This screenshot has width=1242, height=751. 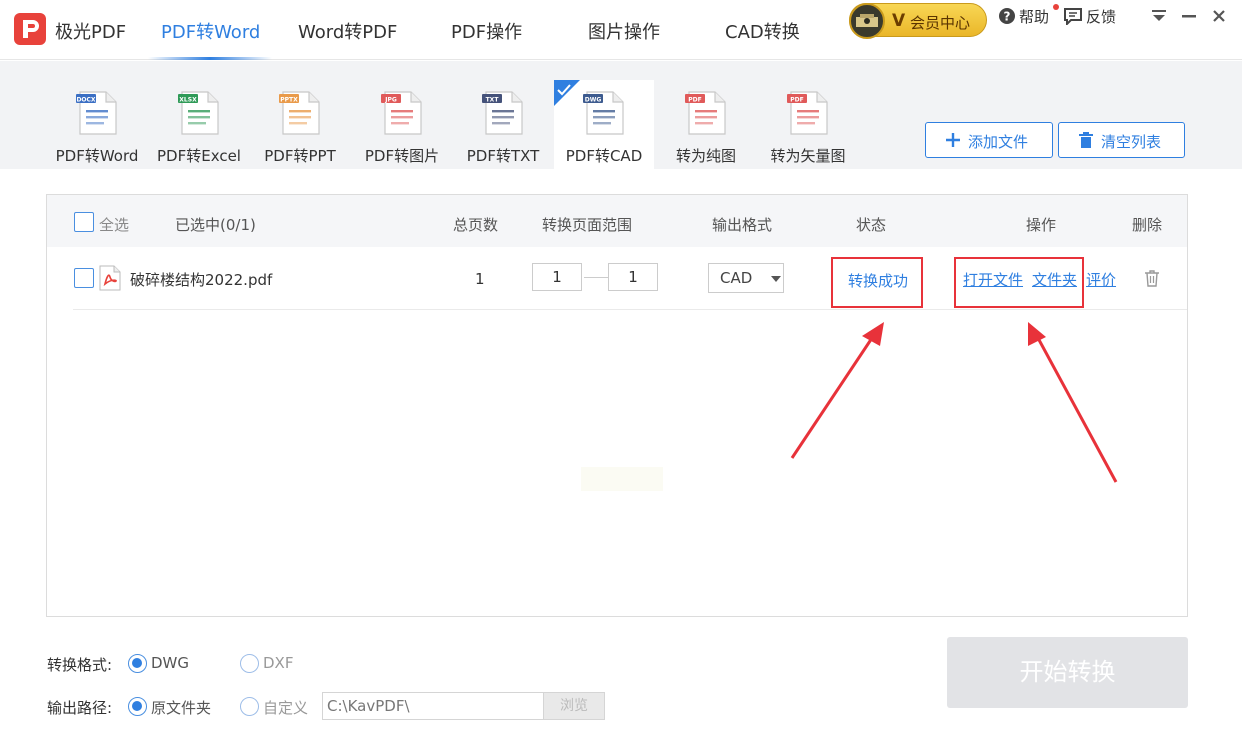 I want to click on annotation-arrow-operation, so click(x=1073, y=402).